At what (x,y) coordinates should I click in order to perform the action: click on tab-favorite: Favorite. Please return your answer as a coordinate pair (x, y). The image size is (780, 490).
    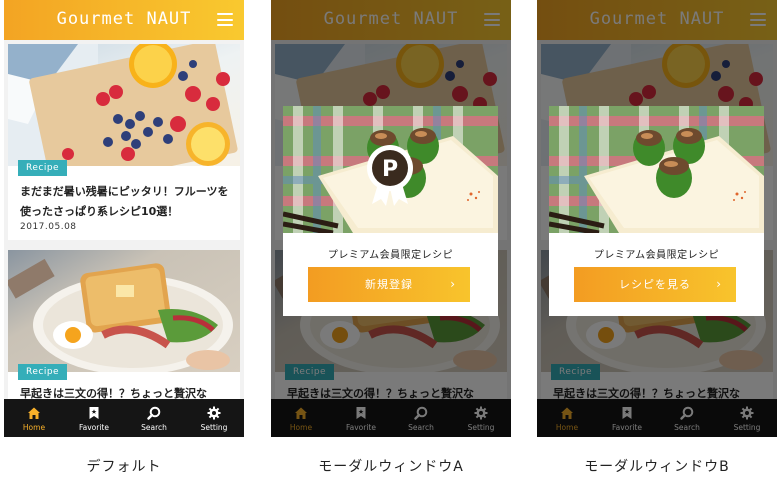
    Looking at the image, I should click on (94, 418).